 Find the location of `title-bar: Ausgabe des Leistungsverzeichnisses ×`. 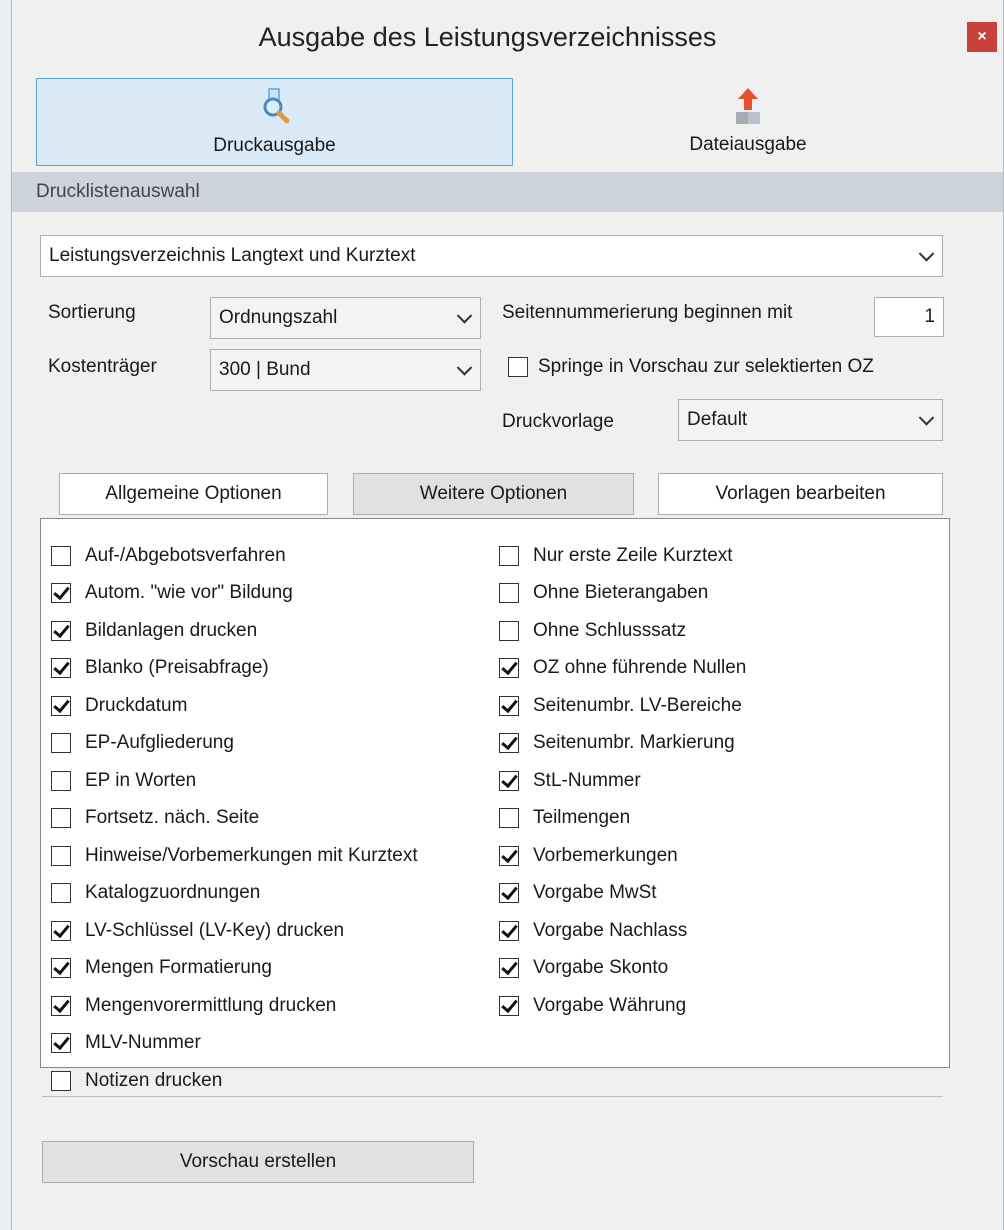

title-bar: Ausgabe des Leistungsverzeichnisses × is located at coordinates (507, 39).